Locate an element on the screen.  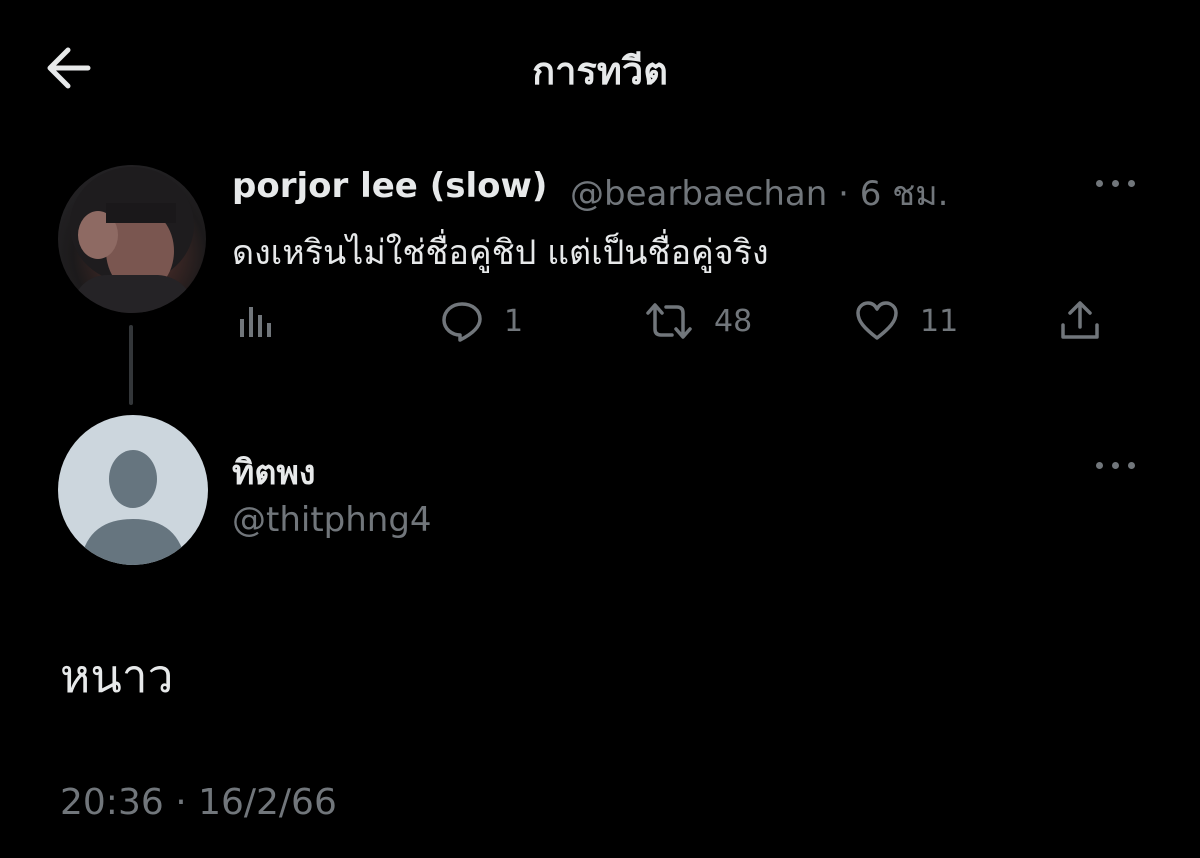
reply-author-avatar is located at coordinates (133, 490).